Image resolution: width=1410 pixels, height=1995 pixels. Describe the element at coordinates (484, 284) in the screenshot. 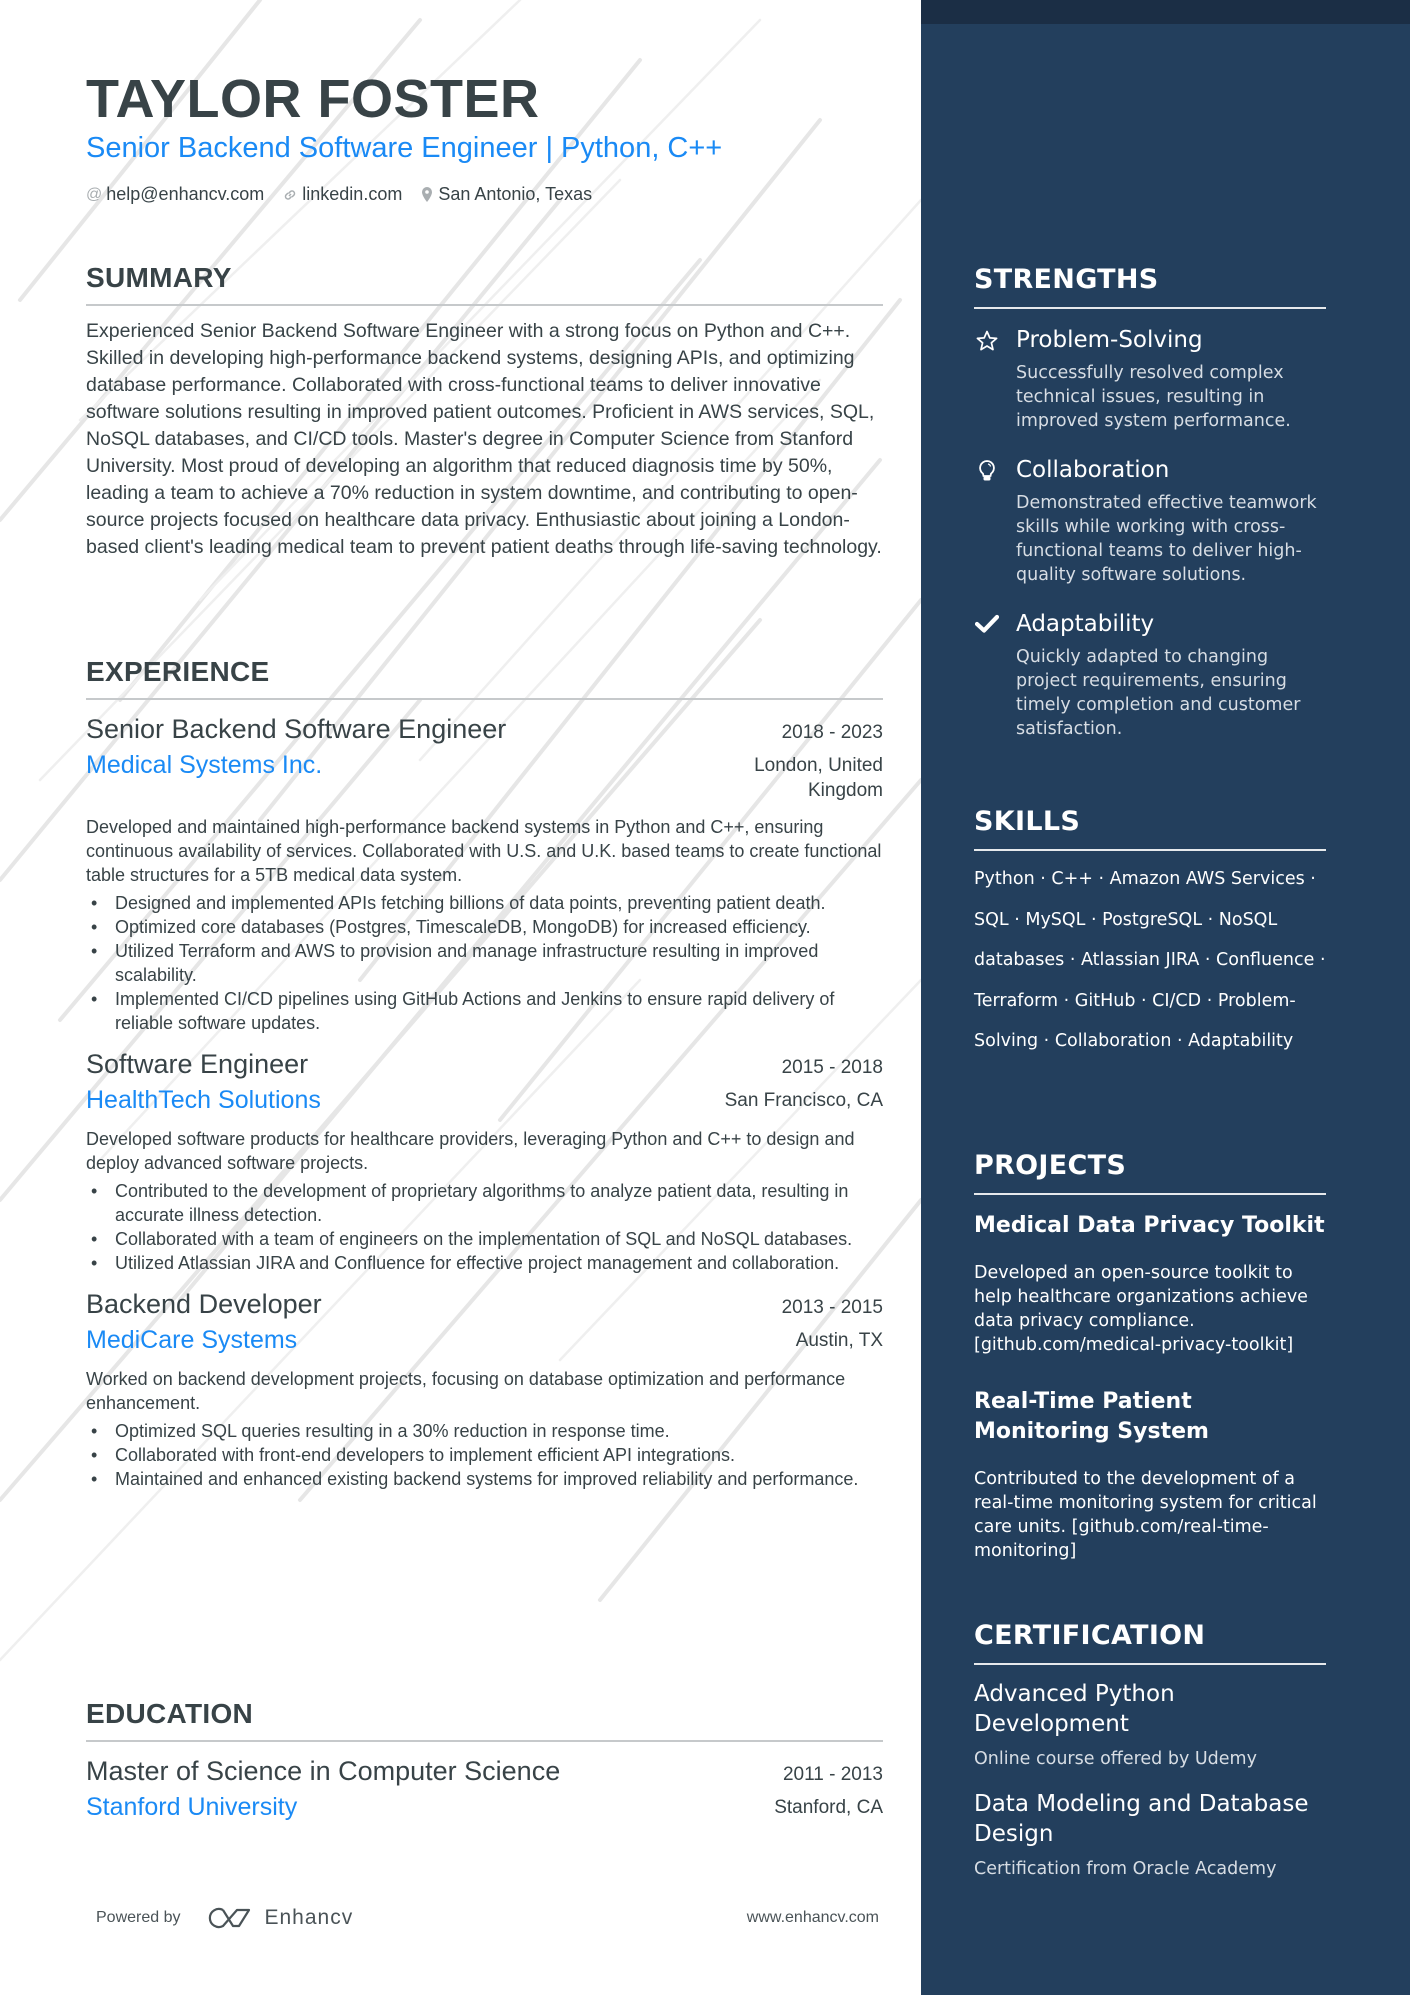

I see `summary-title: SUMMARY` at that location.